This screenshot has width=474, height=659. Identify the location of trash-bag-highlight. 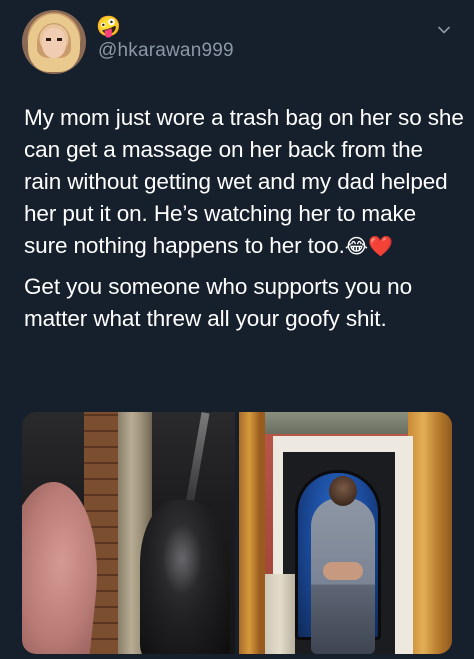
(182, 559).